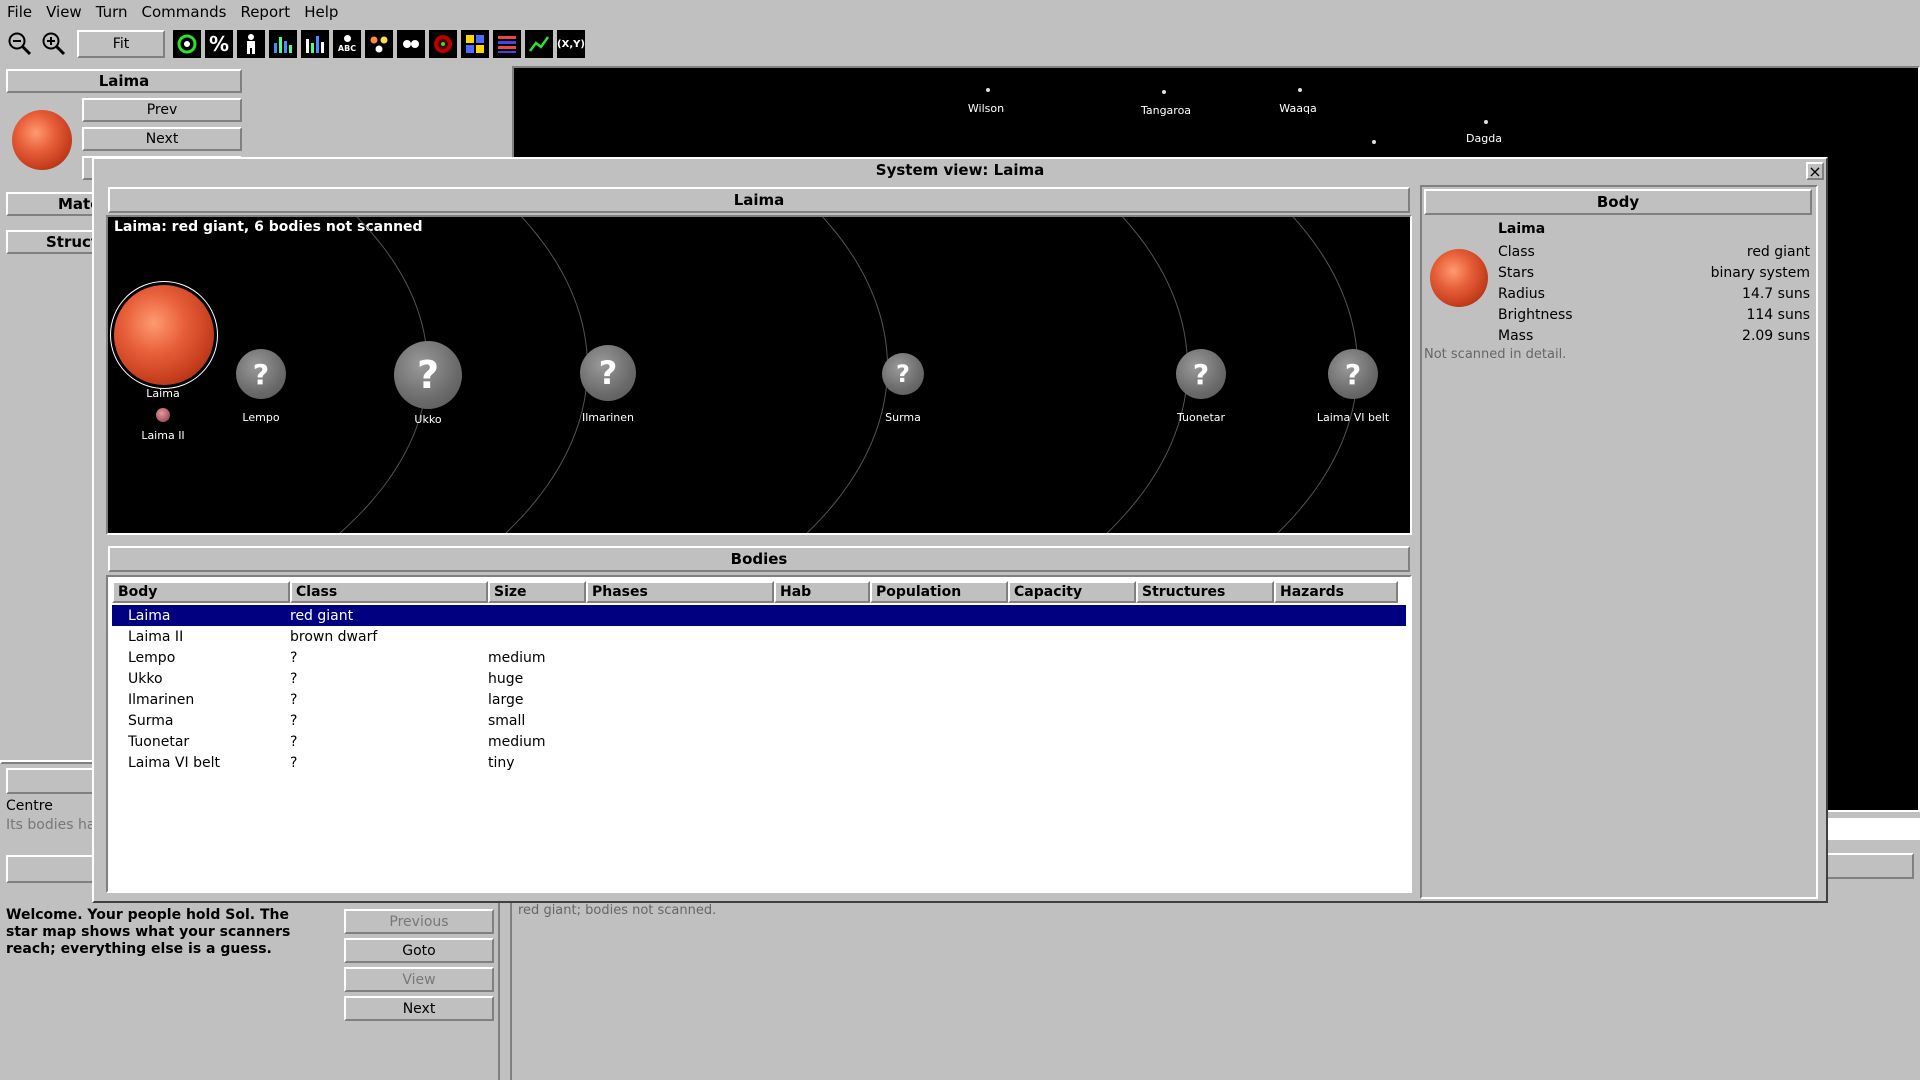 Image resolution: width=1920 pixels, height=1080 pixels. Describe the element at coordinates (507, 720) in the screenshot. I see `cell-size: small` at that location.